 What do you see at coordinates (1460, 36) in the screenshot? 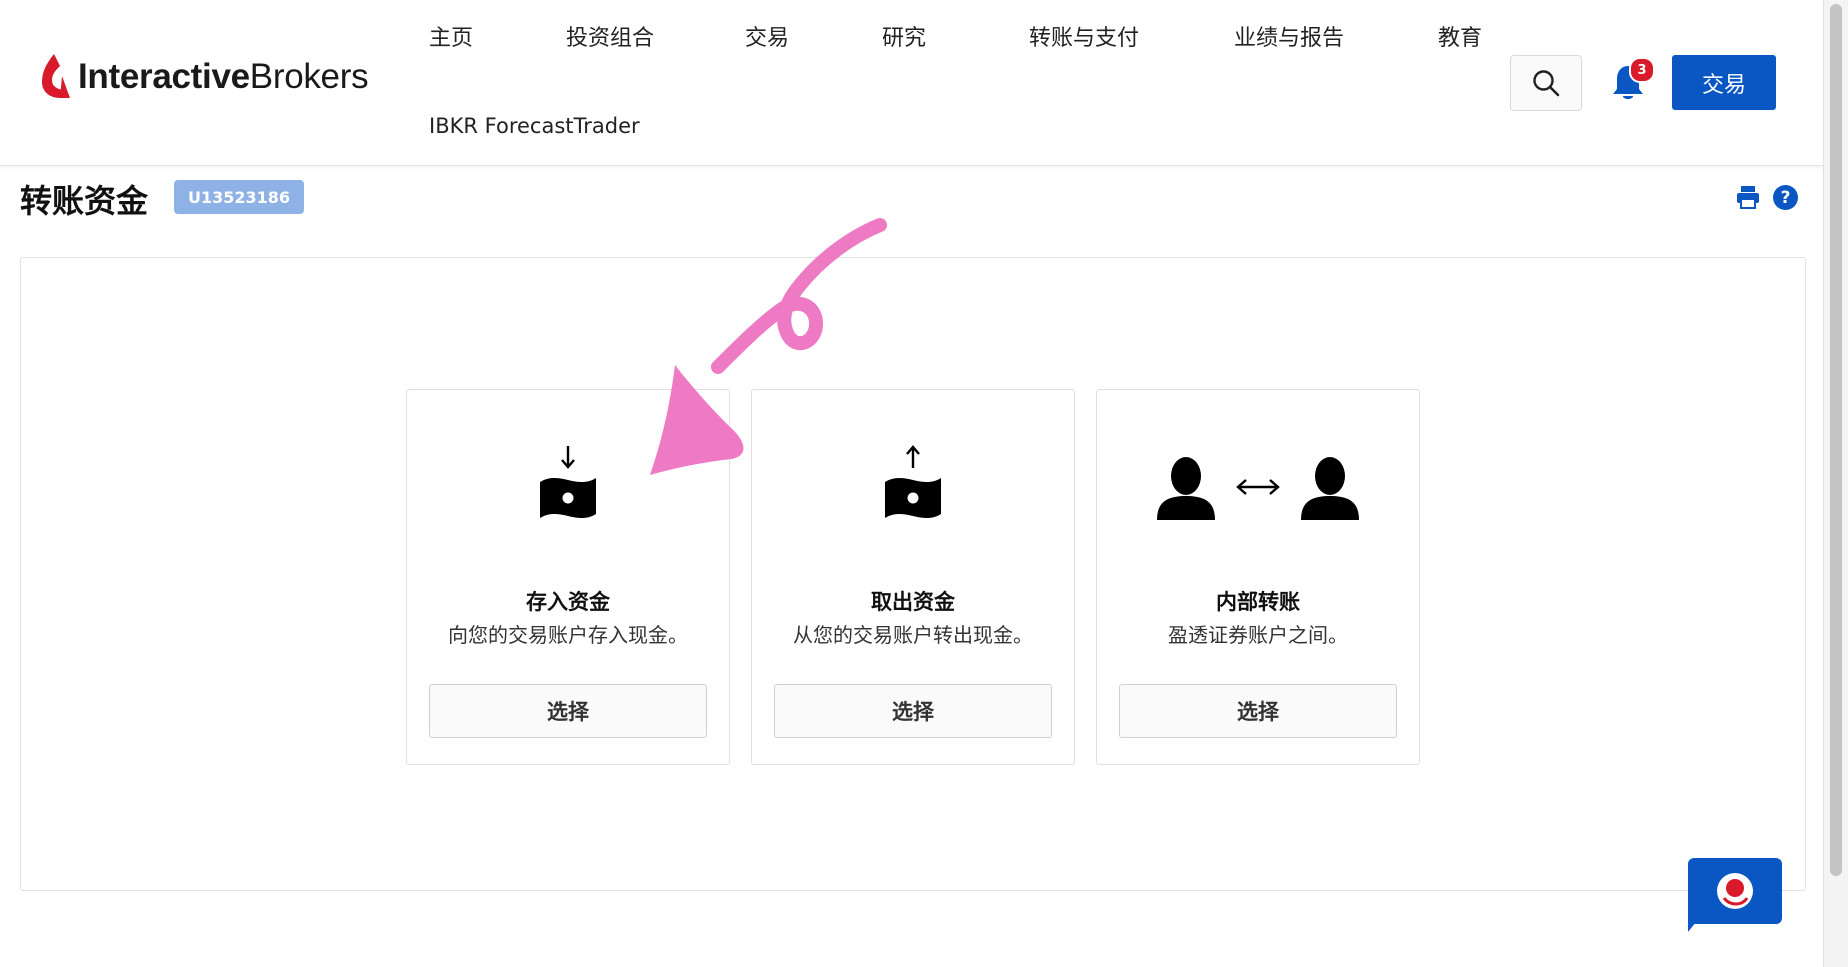
I see `nav-item-education: 教育` at bounding box center [1460, 36].